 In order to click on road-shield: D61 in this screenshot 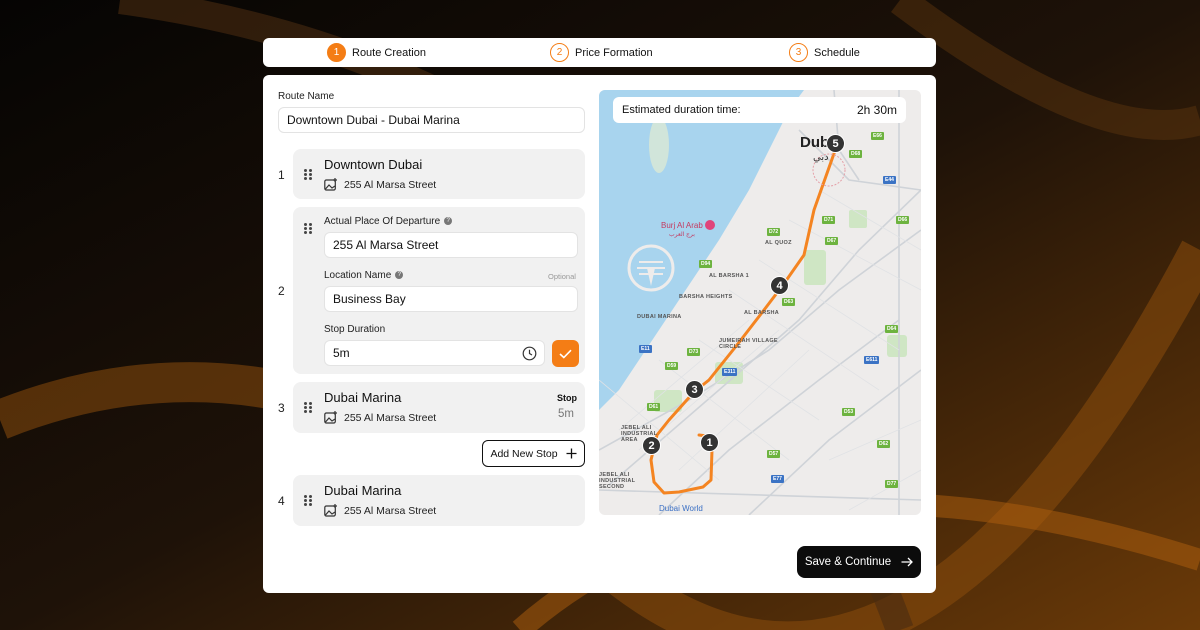, I will do `click(654, 407)`.